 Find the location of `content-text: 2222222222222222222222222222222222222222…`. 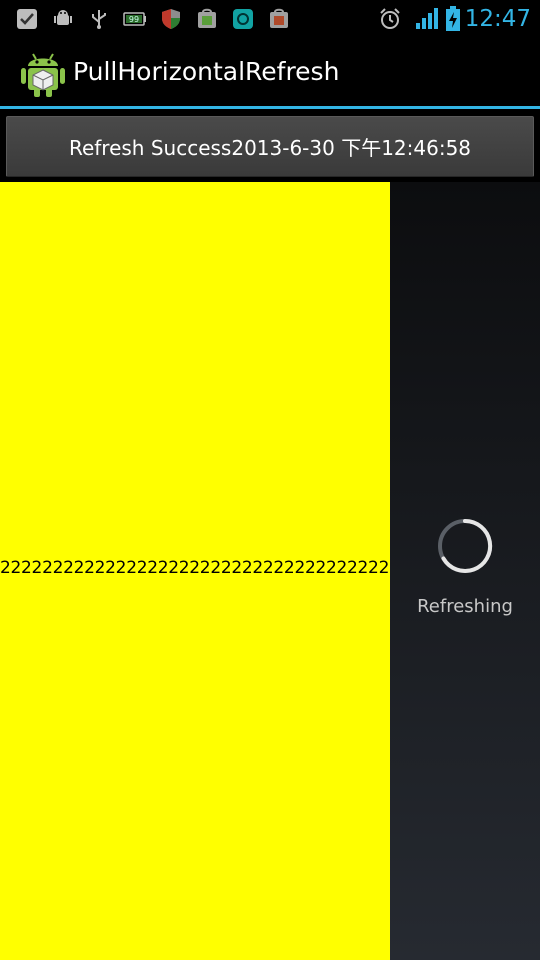

content-text: 2222222222222222222222222222222222222222… is located at coordinates (195, 568).